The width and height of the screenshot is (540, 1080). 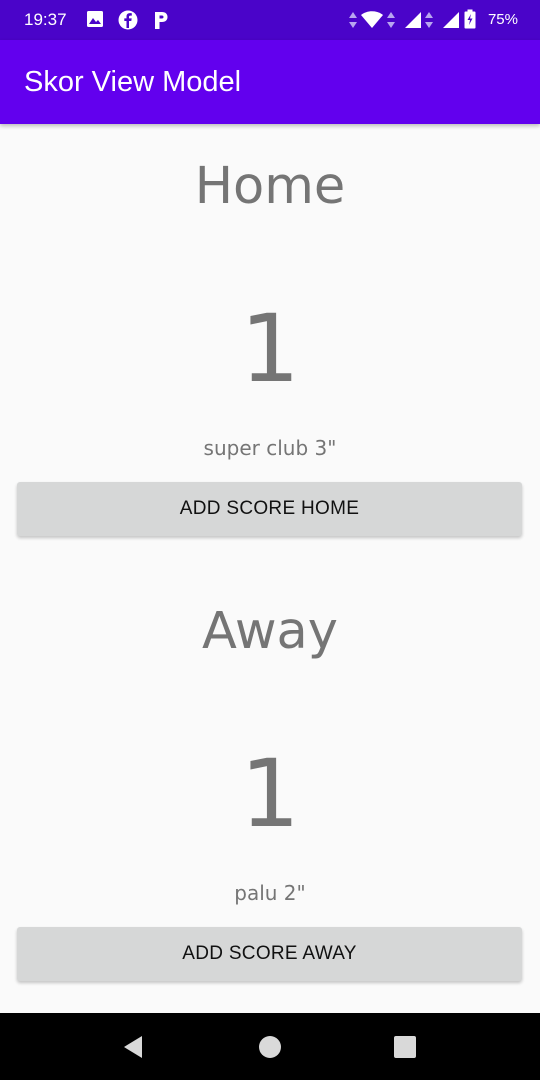 What do you see at coordinates (133, 82) in the screenshot?
I see `app-title: Skor View Model` at bounding box center [133, 82].